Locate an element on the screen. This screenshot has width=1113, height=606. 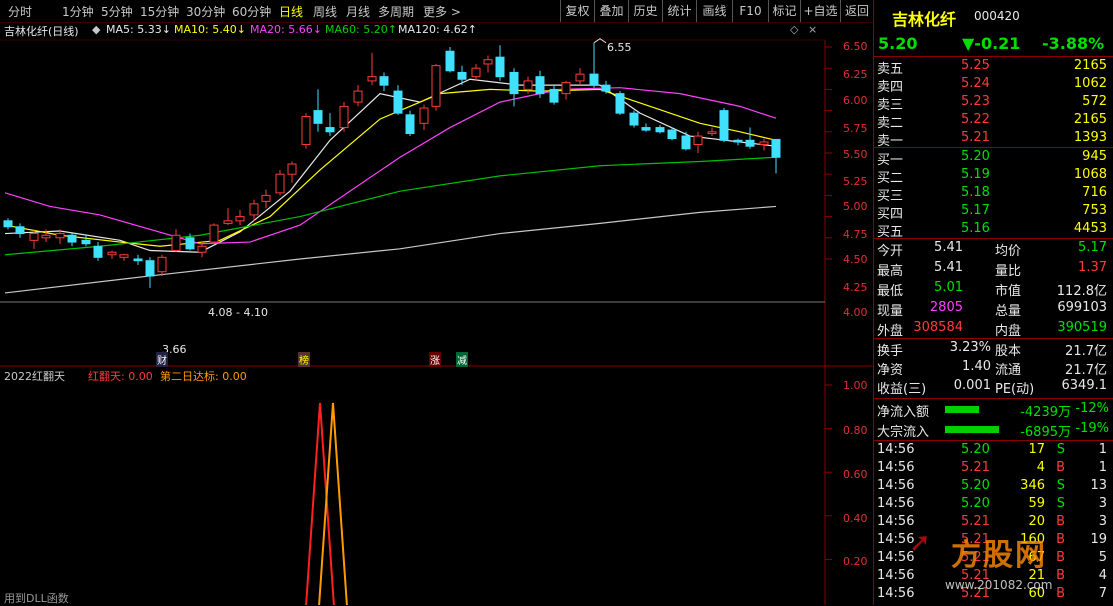
flow-row: 净流入额 -4239万 -12% is located at coordinates (993, 410).